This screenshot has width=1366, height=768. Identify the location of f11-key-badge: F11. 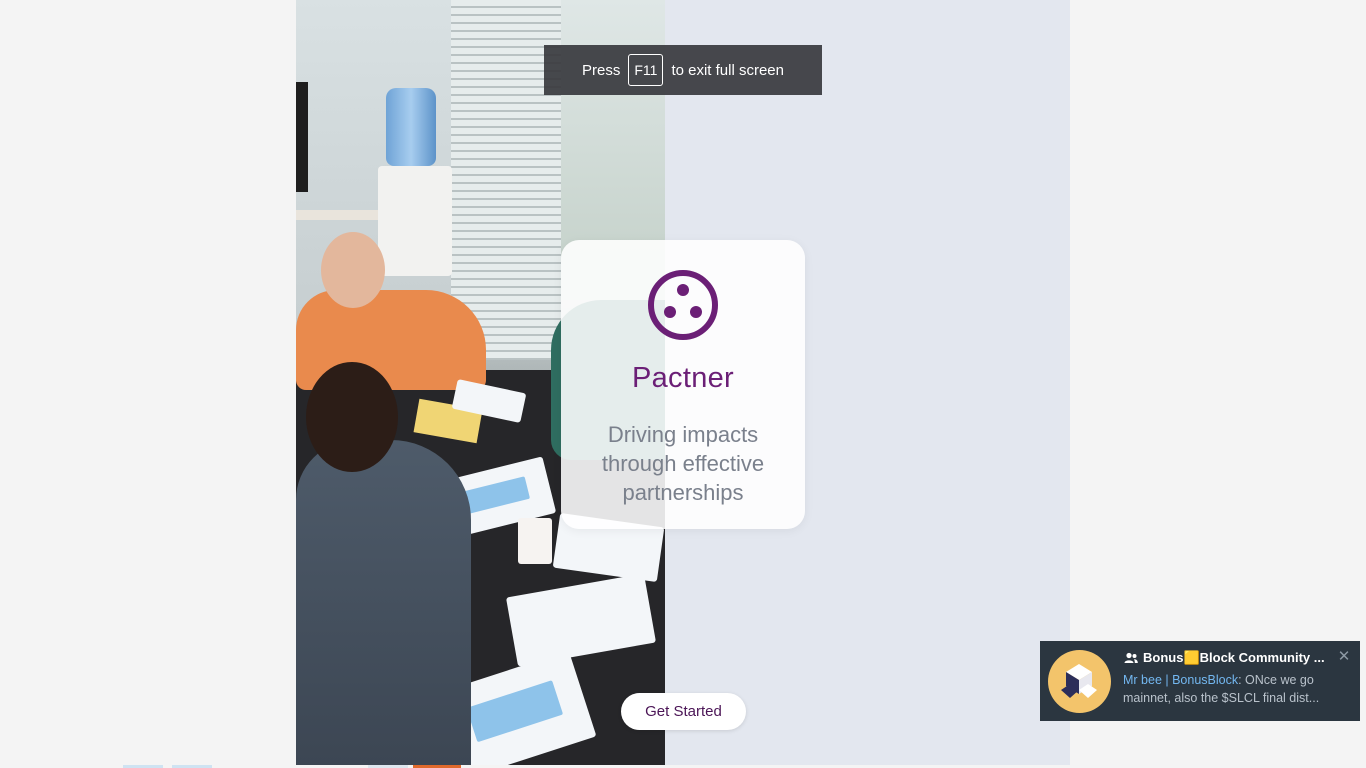
(646, 70).